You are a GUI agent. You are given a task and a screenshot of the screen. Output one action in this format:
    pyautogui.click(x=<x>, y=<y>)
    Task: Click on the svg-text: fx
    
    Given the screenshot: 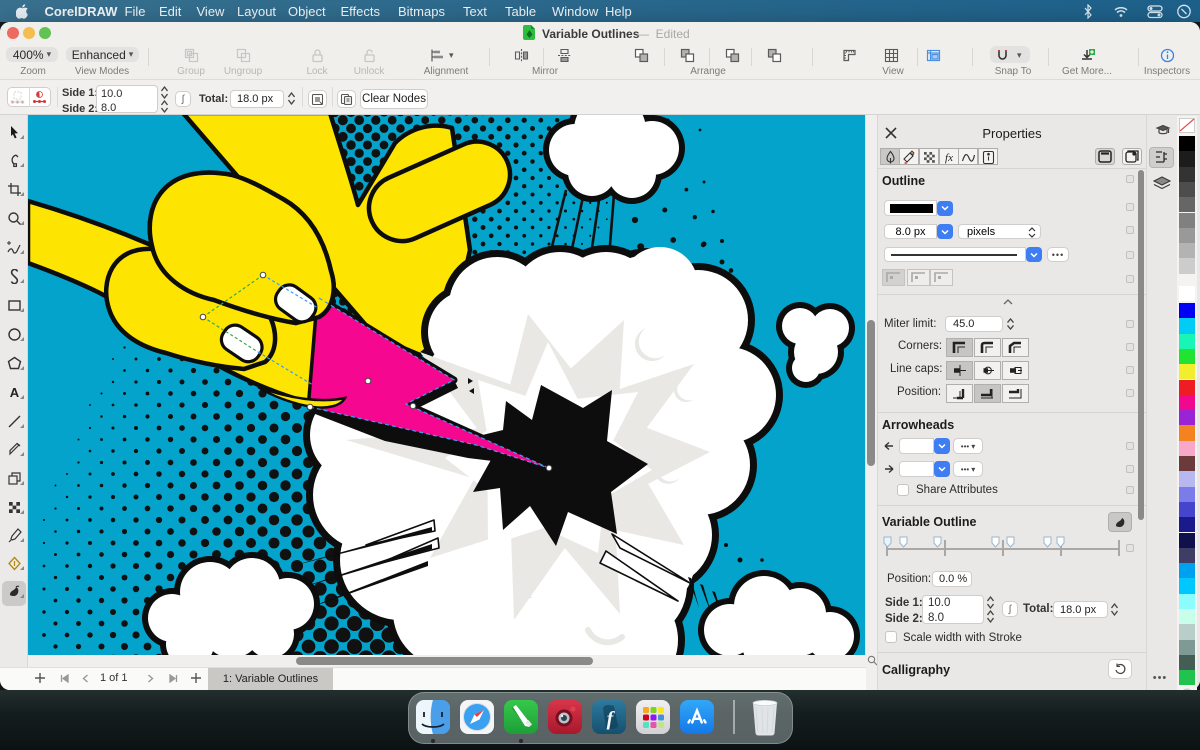 What is the action you would take?
    pyautogui.click(x=949, y=158)
    